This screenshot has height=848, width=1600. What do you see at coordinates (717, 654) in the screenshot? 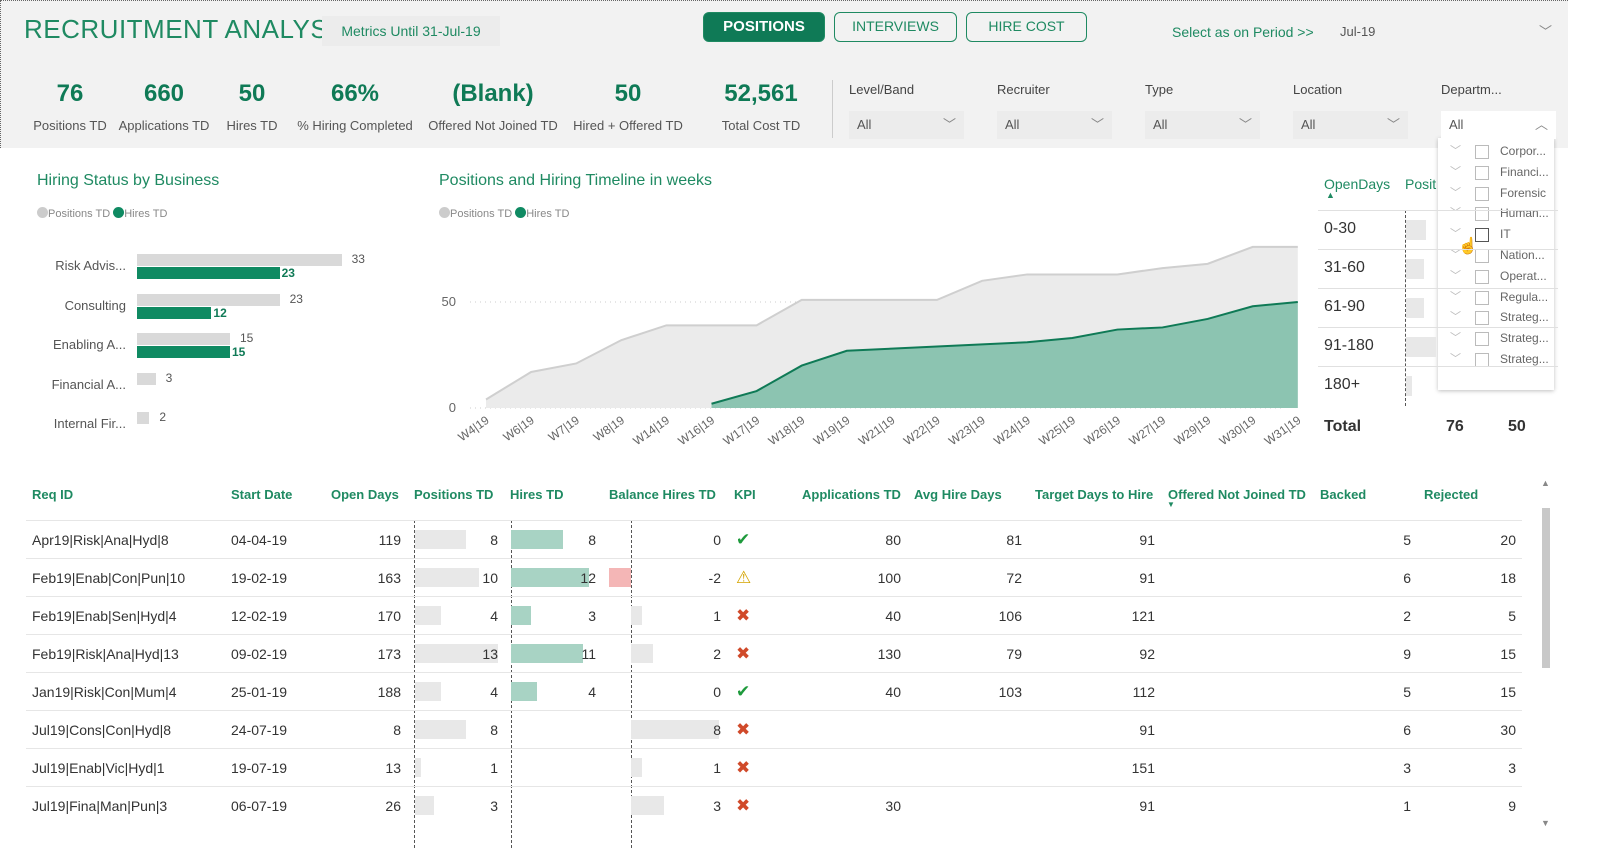
I see `balance-hires-td: 2` at bounding box center [717, 654].